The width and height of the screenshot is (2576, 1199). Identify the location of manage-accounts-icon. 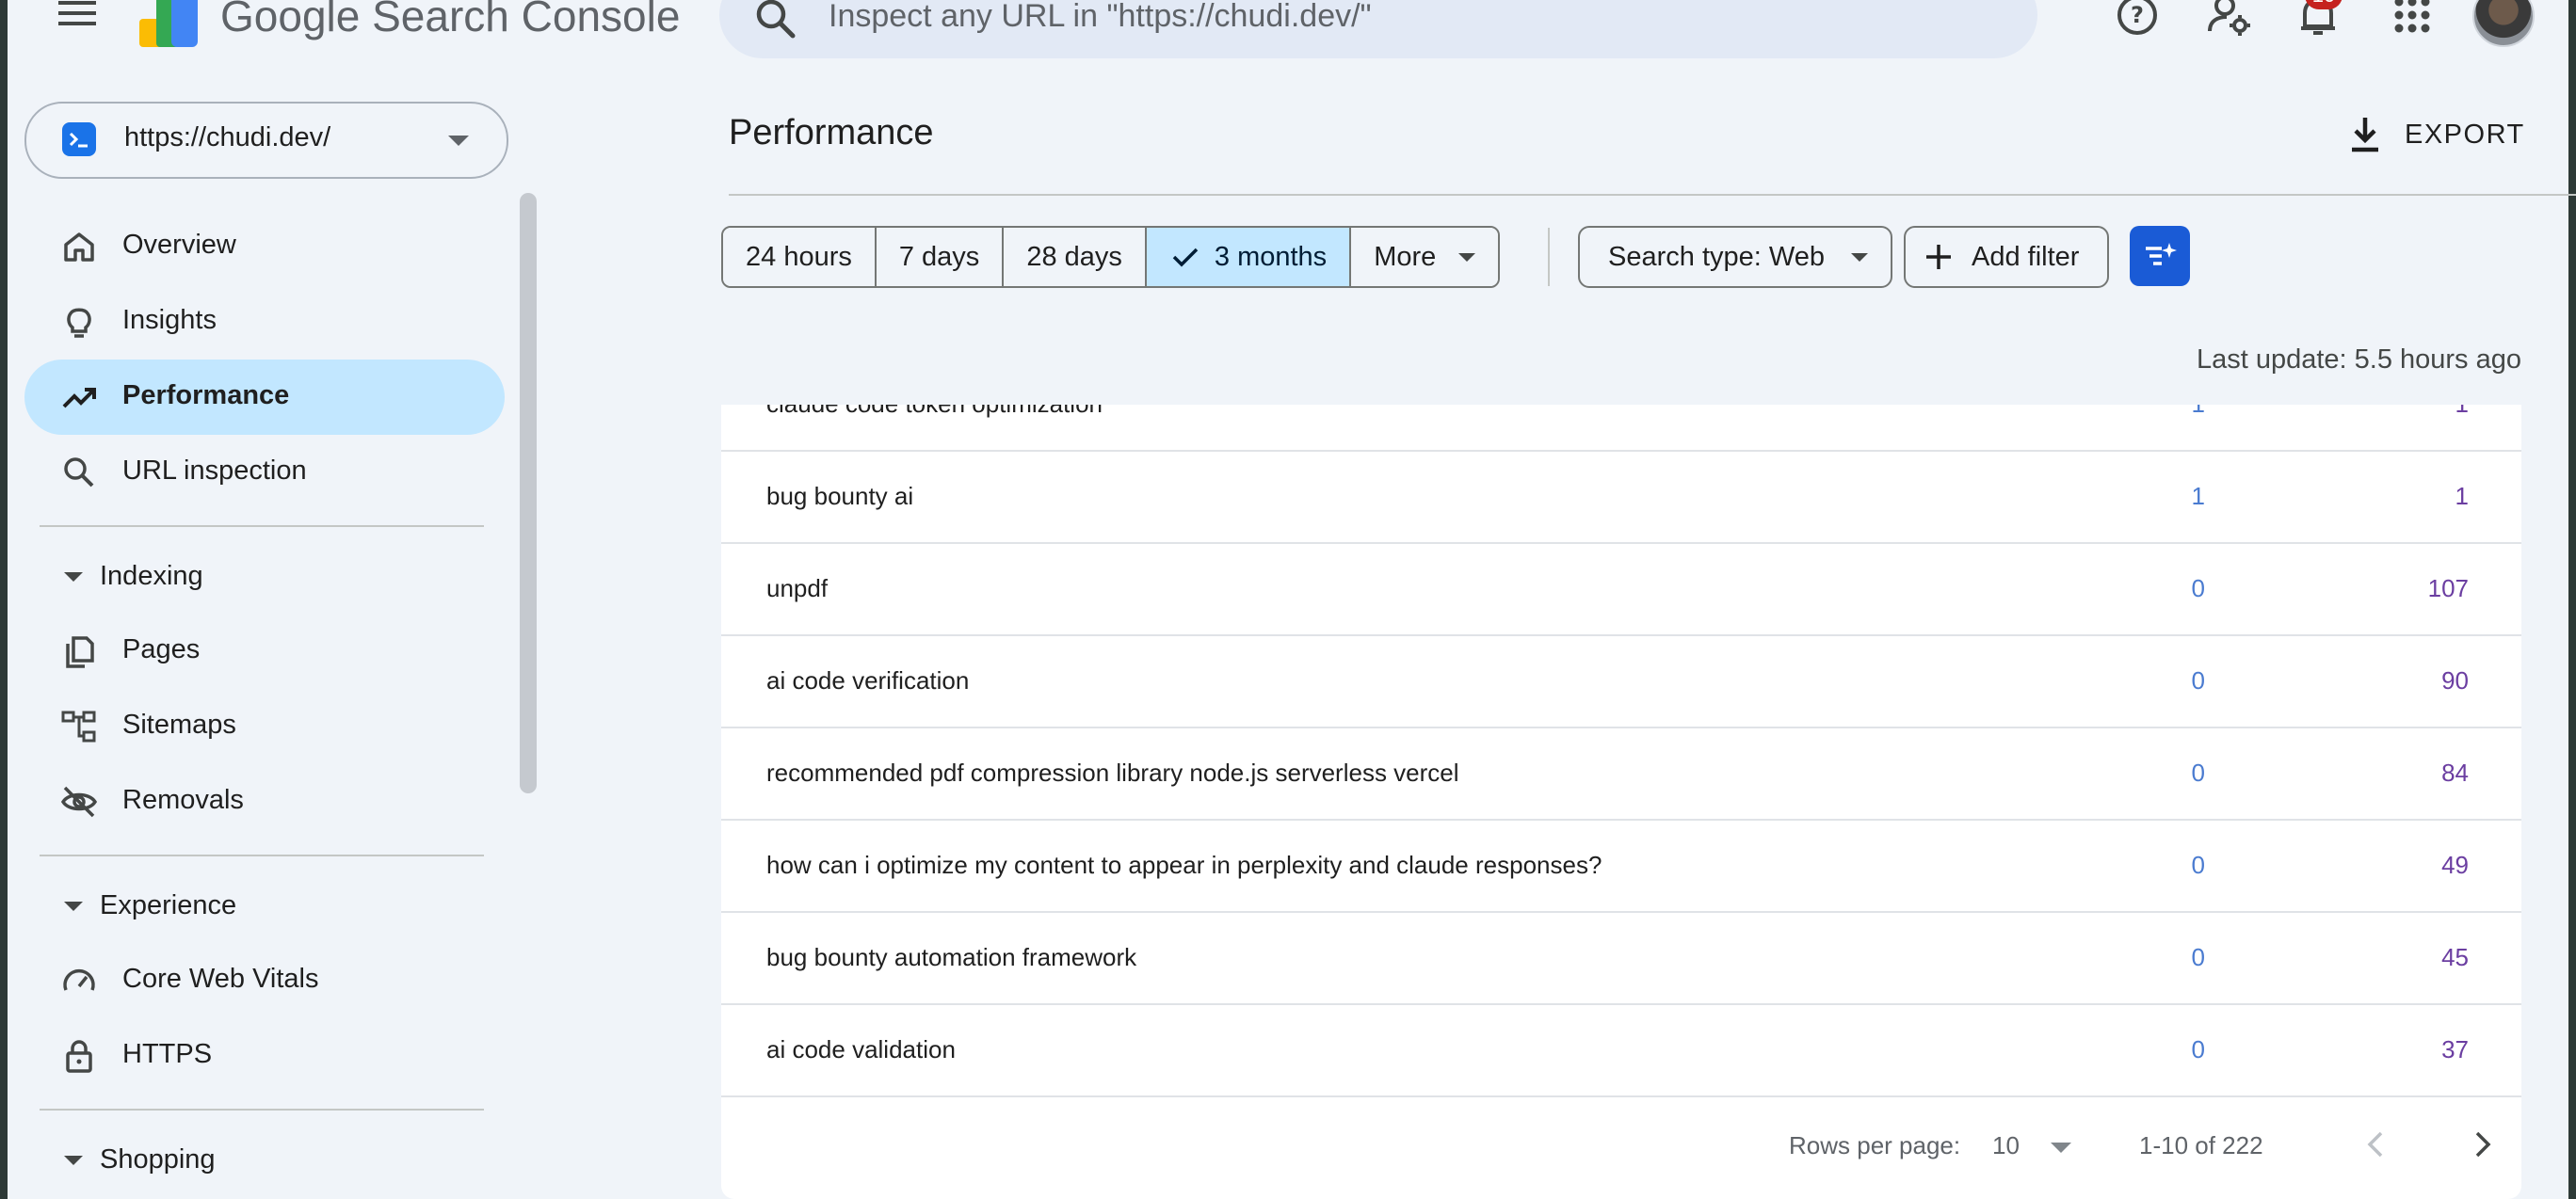
(2229, 18).